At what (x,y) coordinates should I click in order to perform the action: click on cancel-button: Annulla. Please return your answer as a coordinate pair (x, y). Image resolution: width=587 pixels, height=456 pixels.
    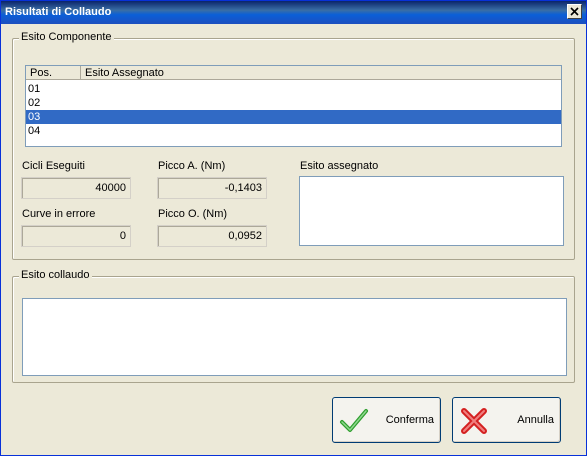
    Looking at the image, I should click on (506, 420).